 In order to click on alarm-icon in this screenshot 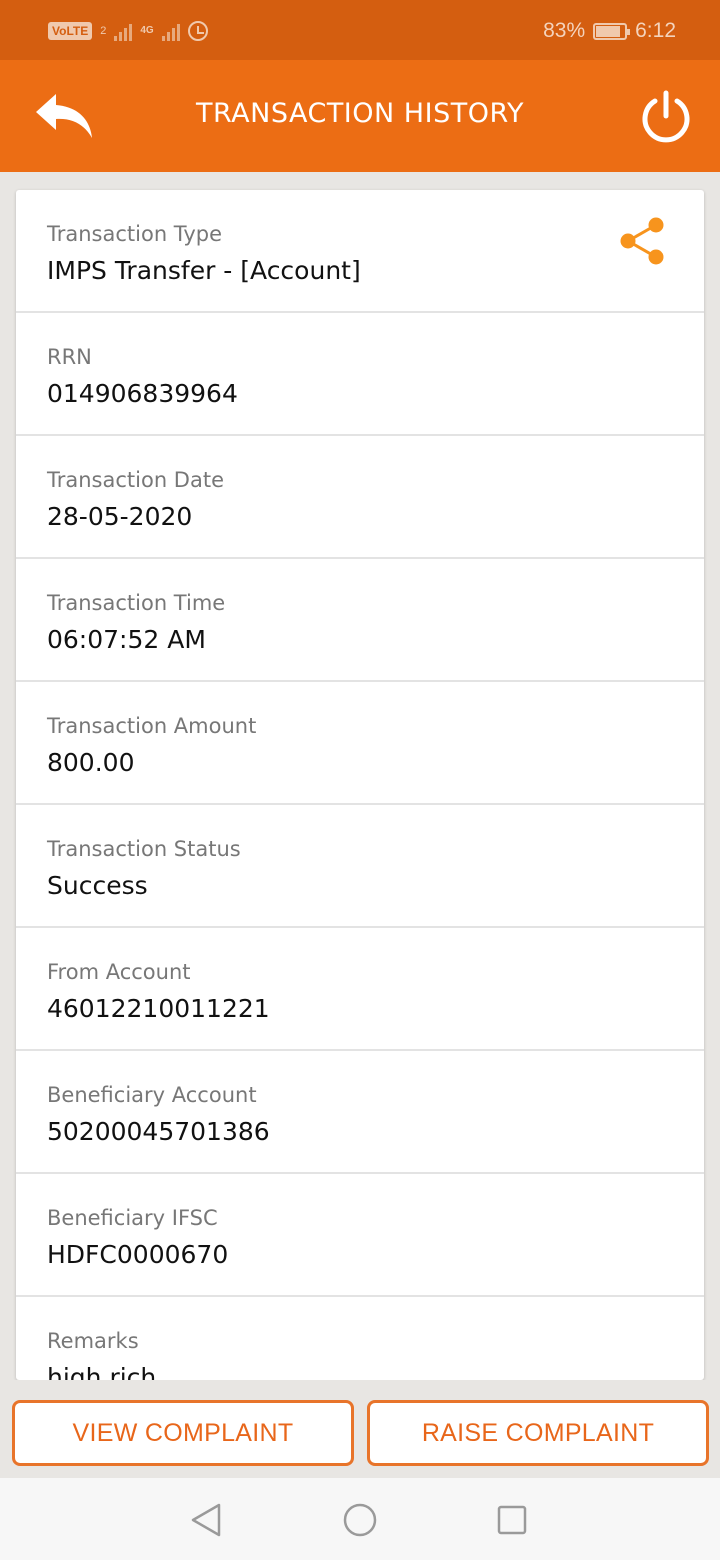, I will do `click(197, 31)`.